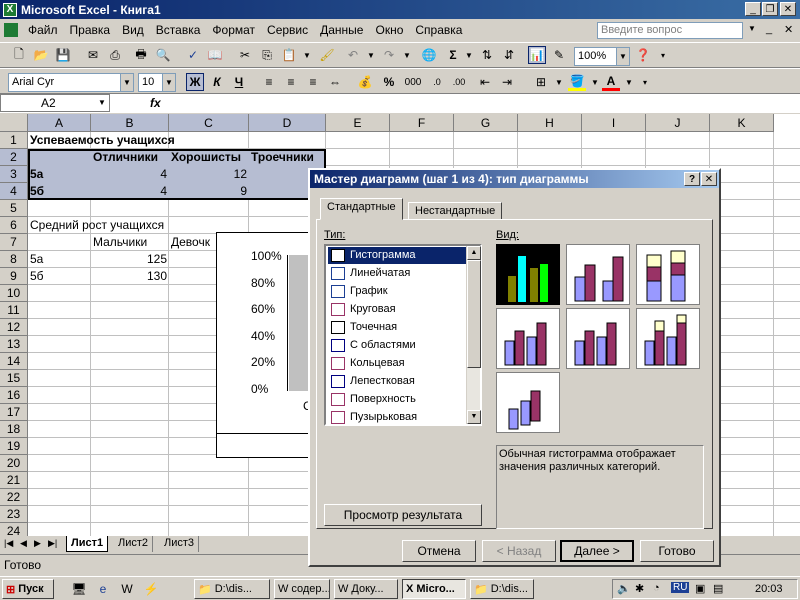 This screenshot has height=600, width=800. I want to click on row-header-20: 20, so click(14, 463).